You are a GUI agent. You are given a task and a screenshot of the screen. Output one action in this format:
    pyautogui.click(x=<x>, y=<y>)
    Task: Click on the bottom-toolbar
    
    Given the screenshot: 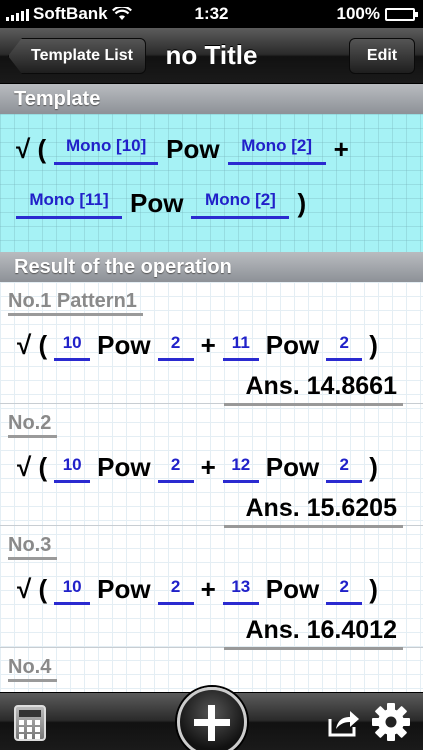 What is the action you would take?
    pyautogui.click(x=211, y=718)
    